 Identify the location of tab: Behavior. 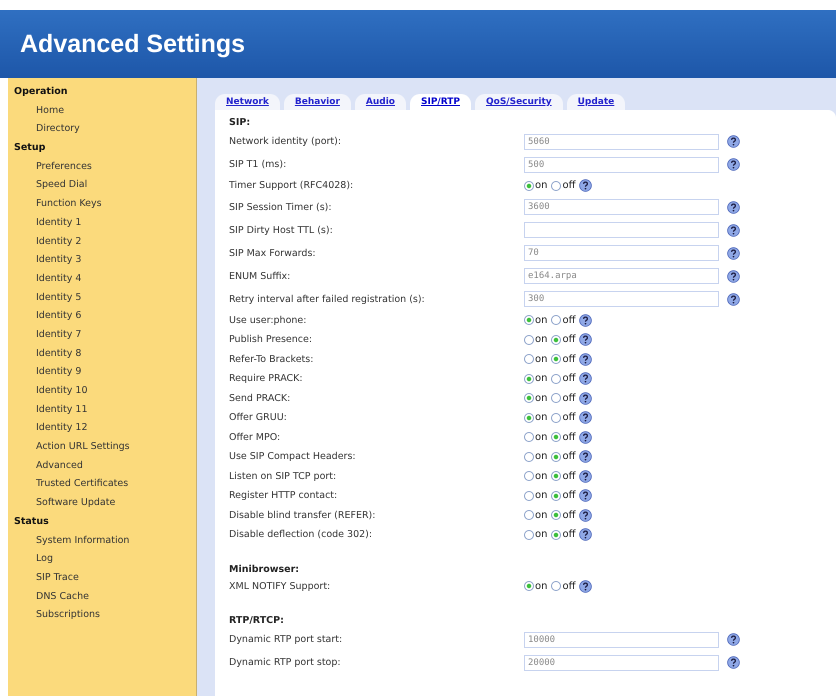
(317, 102).